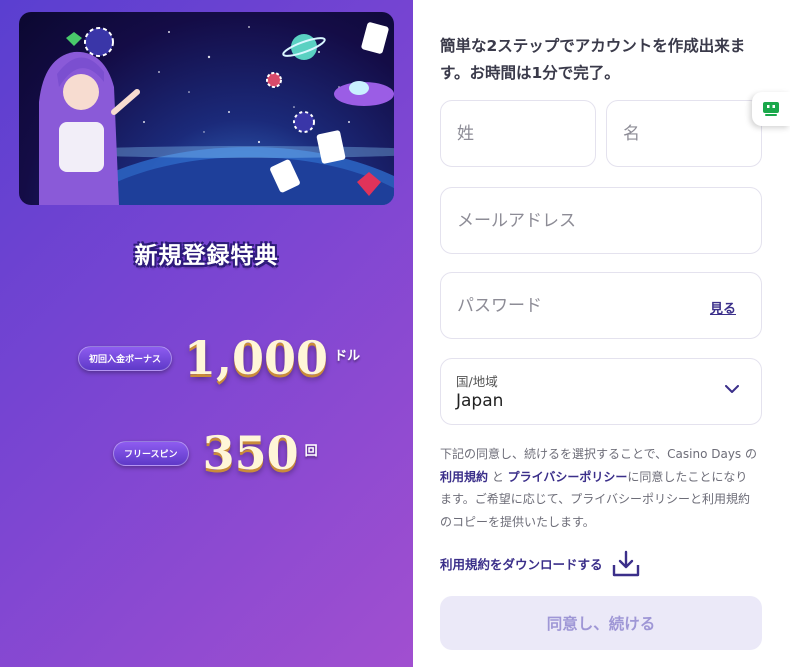 The height and width of the screenshot is (667, 790). I want to click on chat-widget-tab, so click(771, 109).